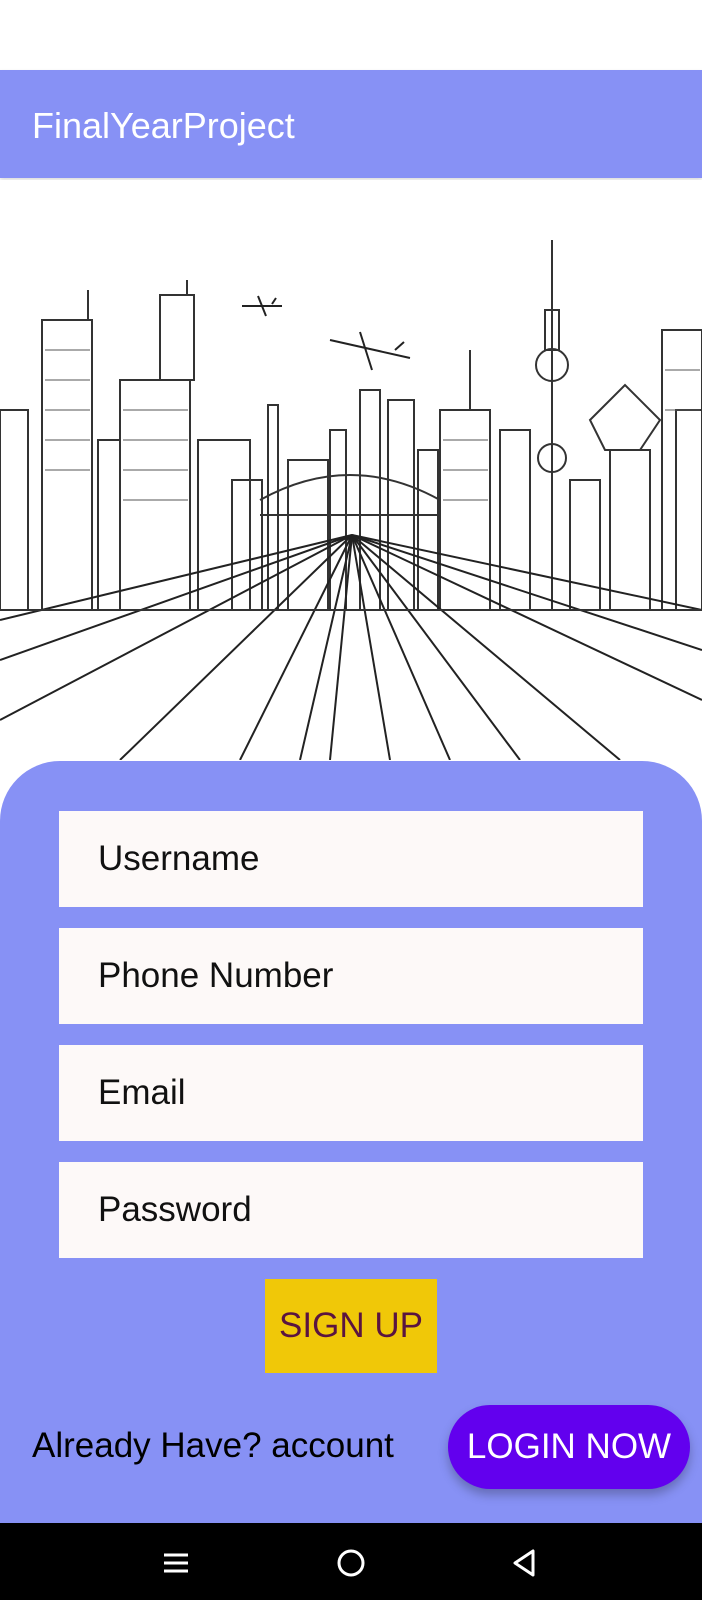 This screenshot has width=702, height=1600. I want to click on app-bar: FinalYearProject, so click(351, 124).